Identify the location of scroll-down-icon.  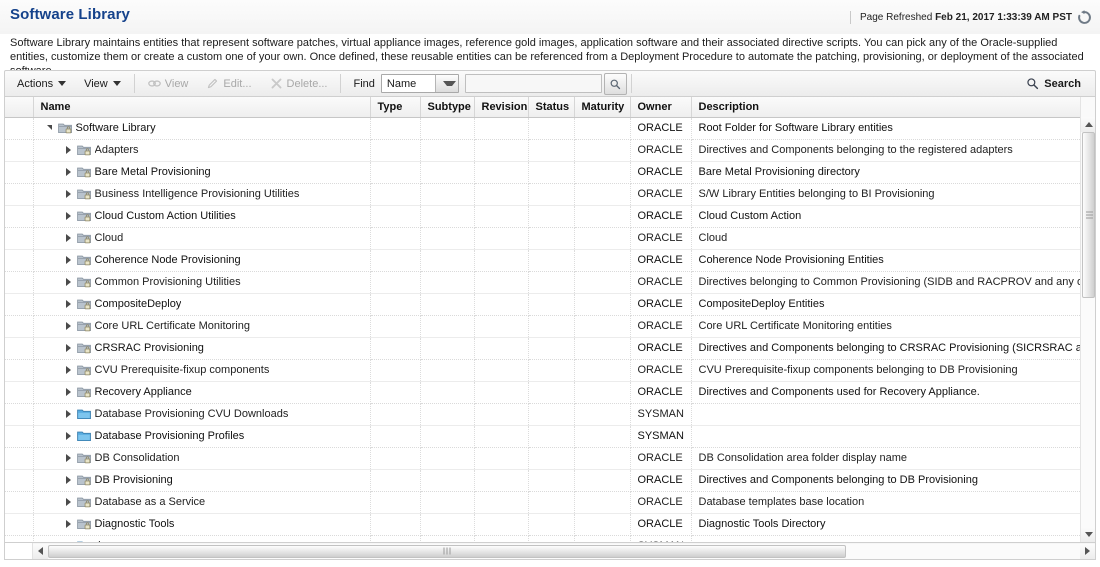
(1088, 534).